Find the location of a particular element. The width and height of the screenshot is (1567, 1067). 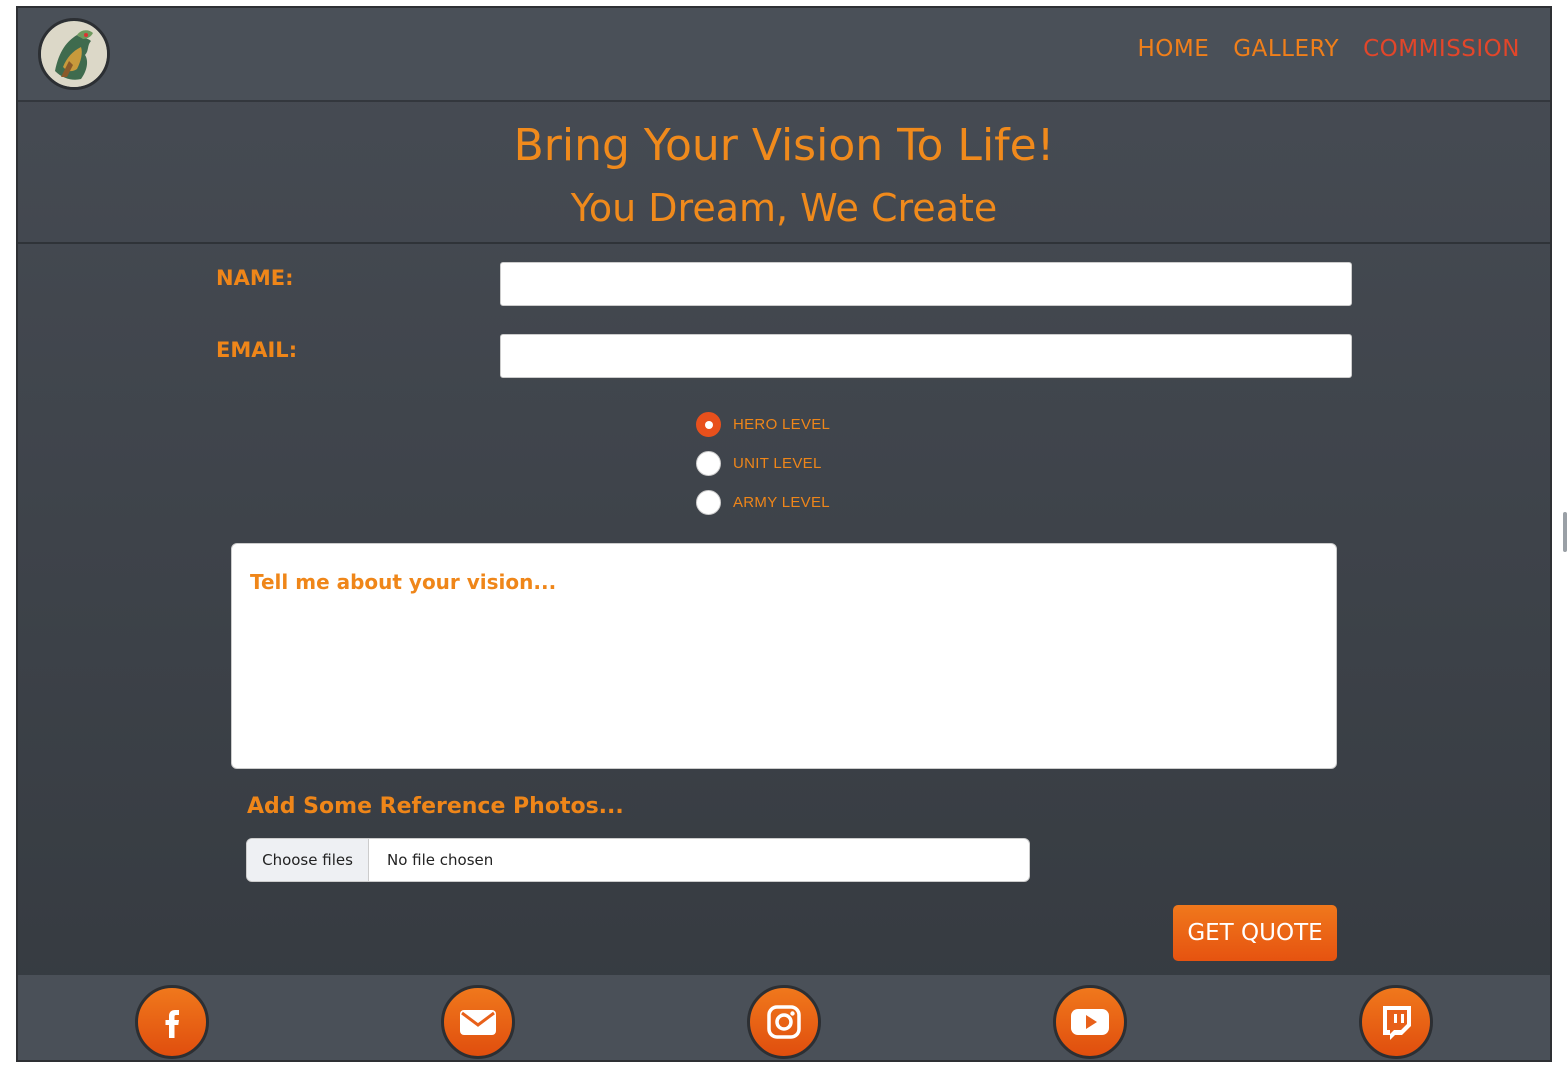

footer is located at coordinates (784, 1017).